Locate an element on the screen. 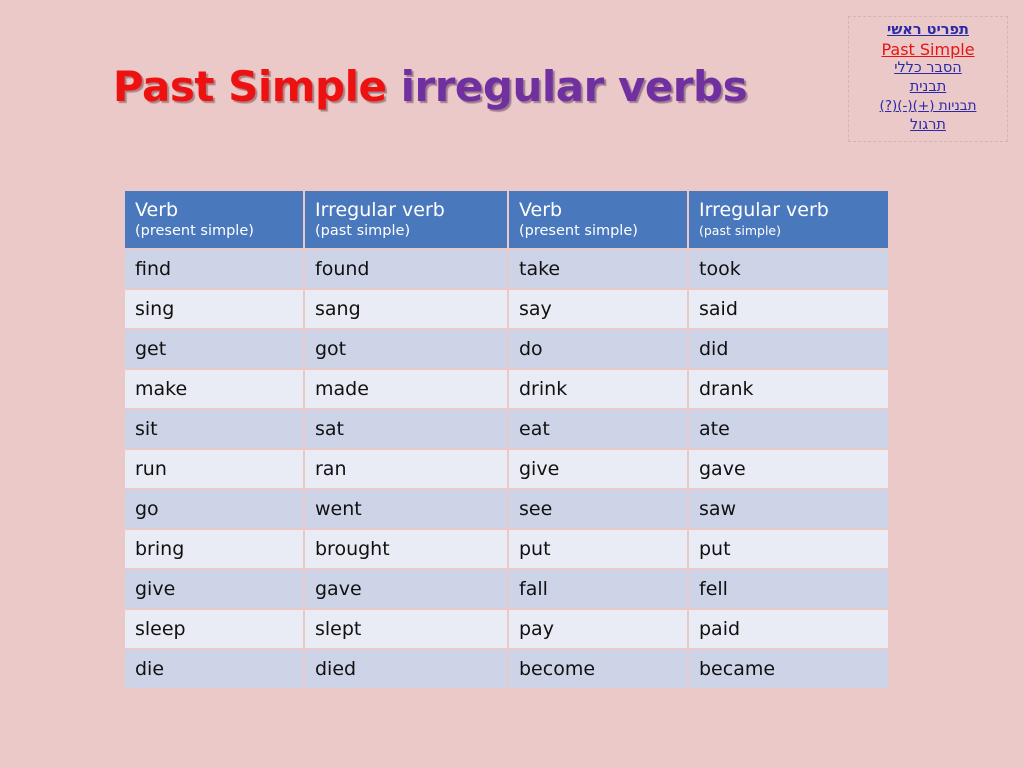 This screenshot has height=768, width=1024. table-cell: ate is located at coordinates (788, 429).